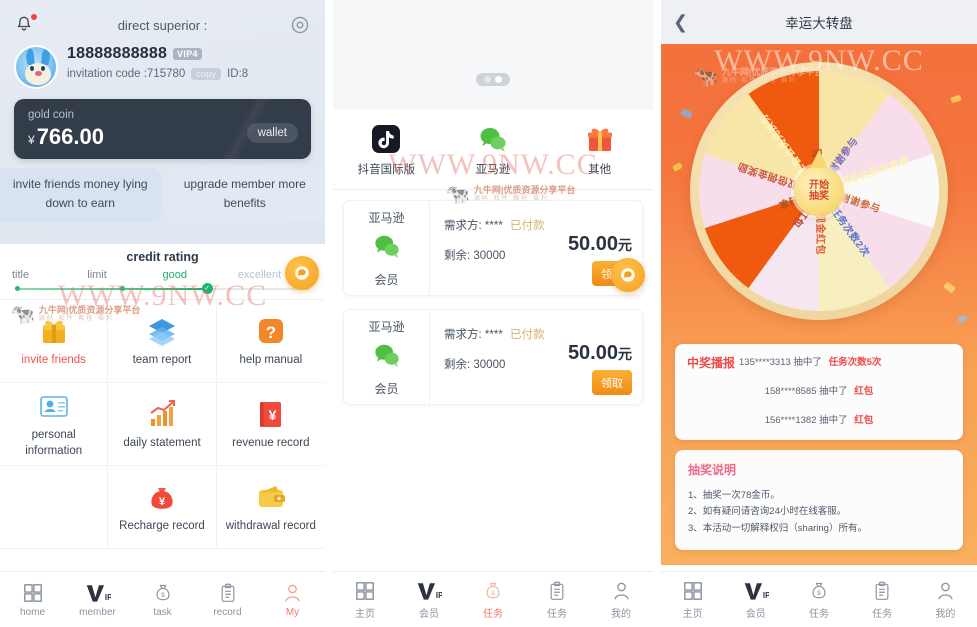 The height and width of the screenshot is (627, 977). What do you see at coordinates (162, 331) in the screenshot?
I see `layers-icon` at bounding box center [162, 331].